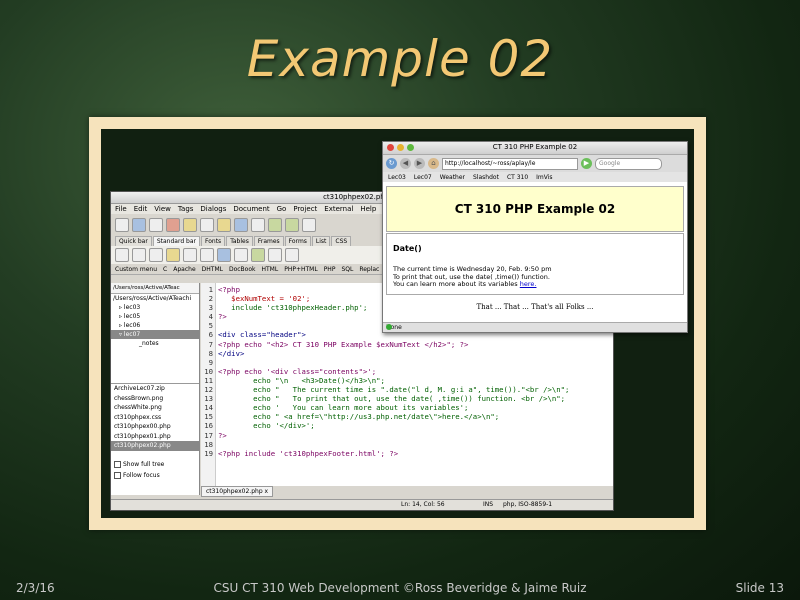  What do you see at coordinates (155, 325) in the screenshot?
I see `tree-item-lec06: ▹ lec06` at bounding box center [155, 325].